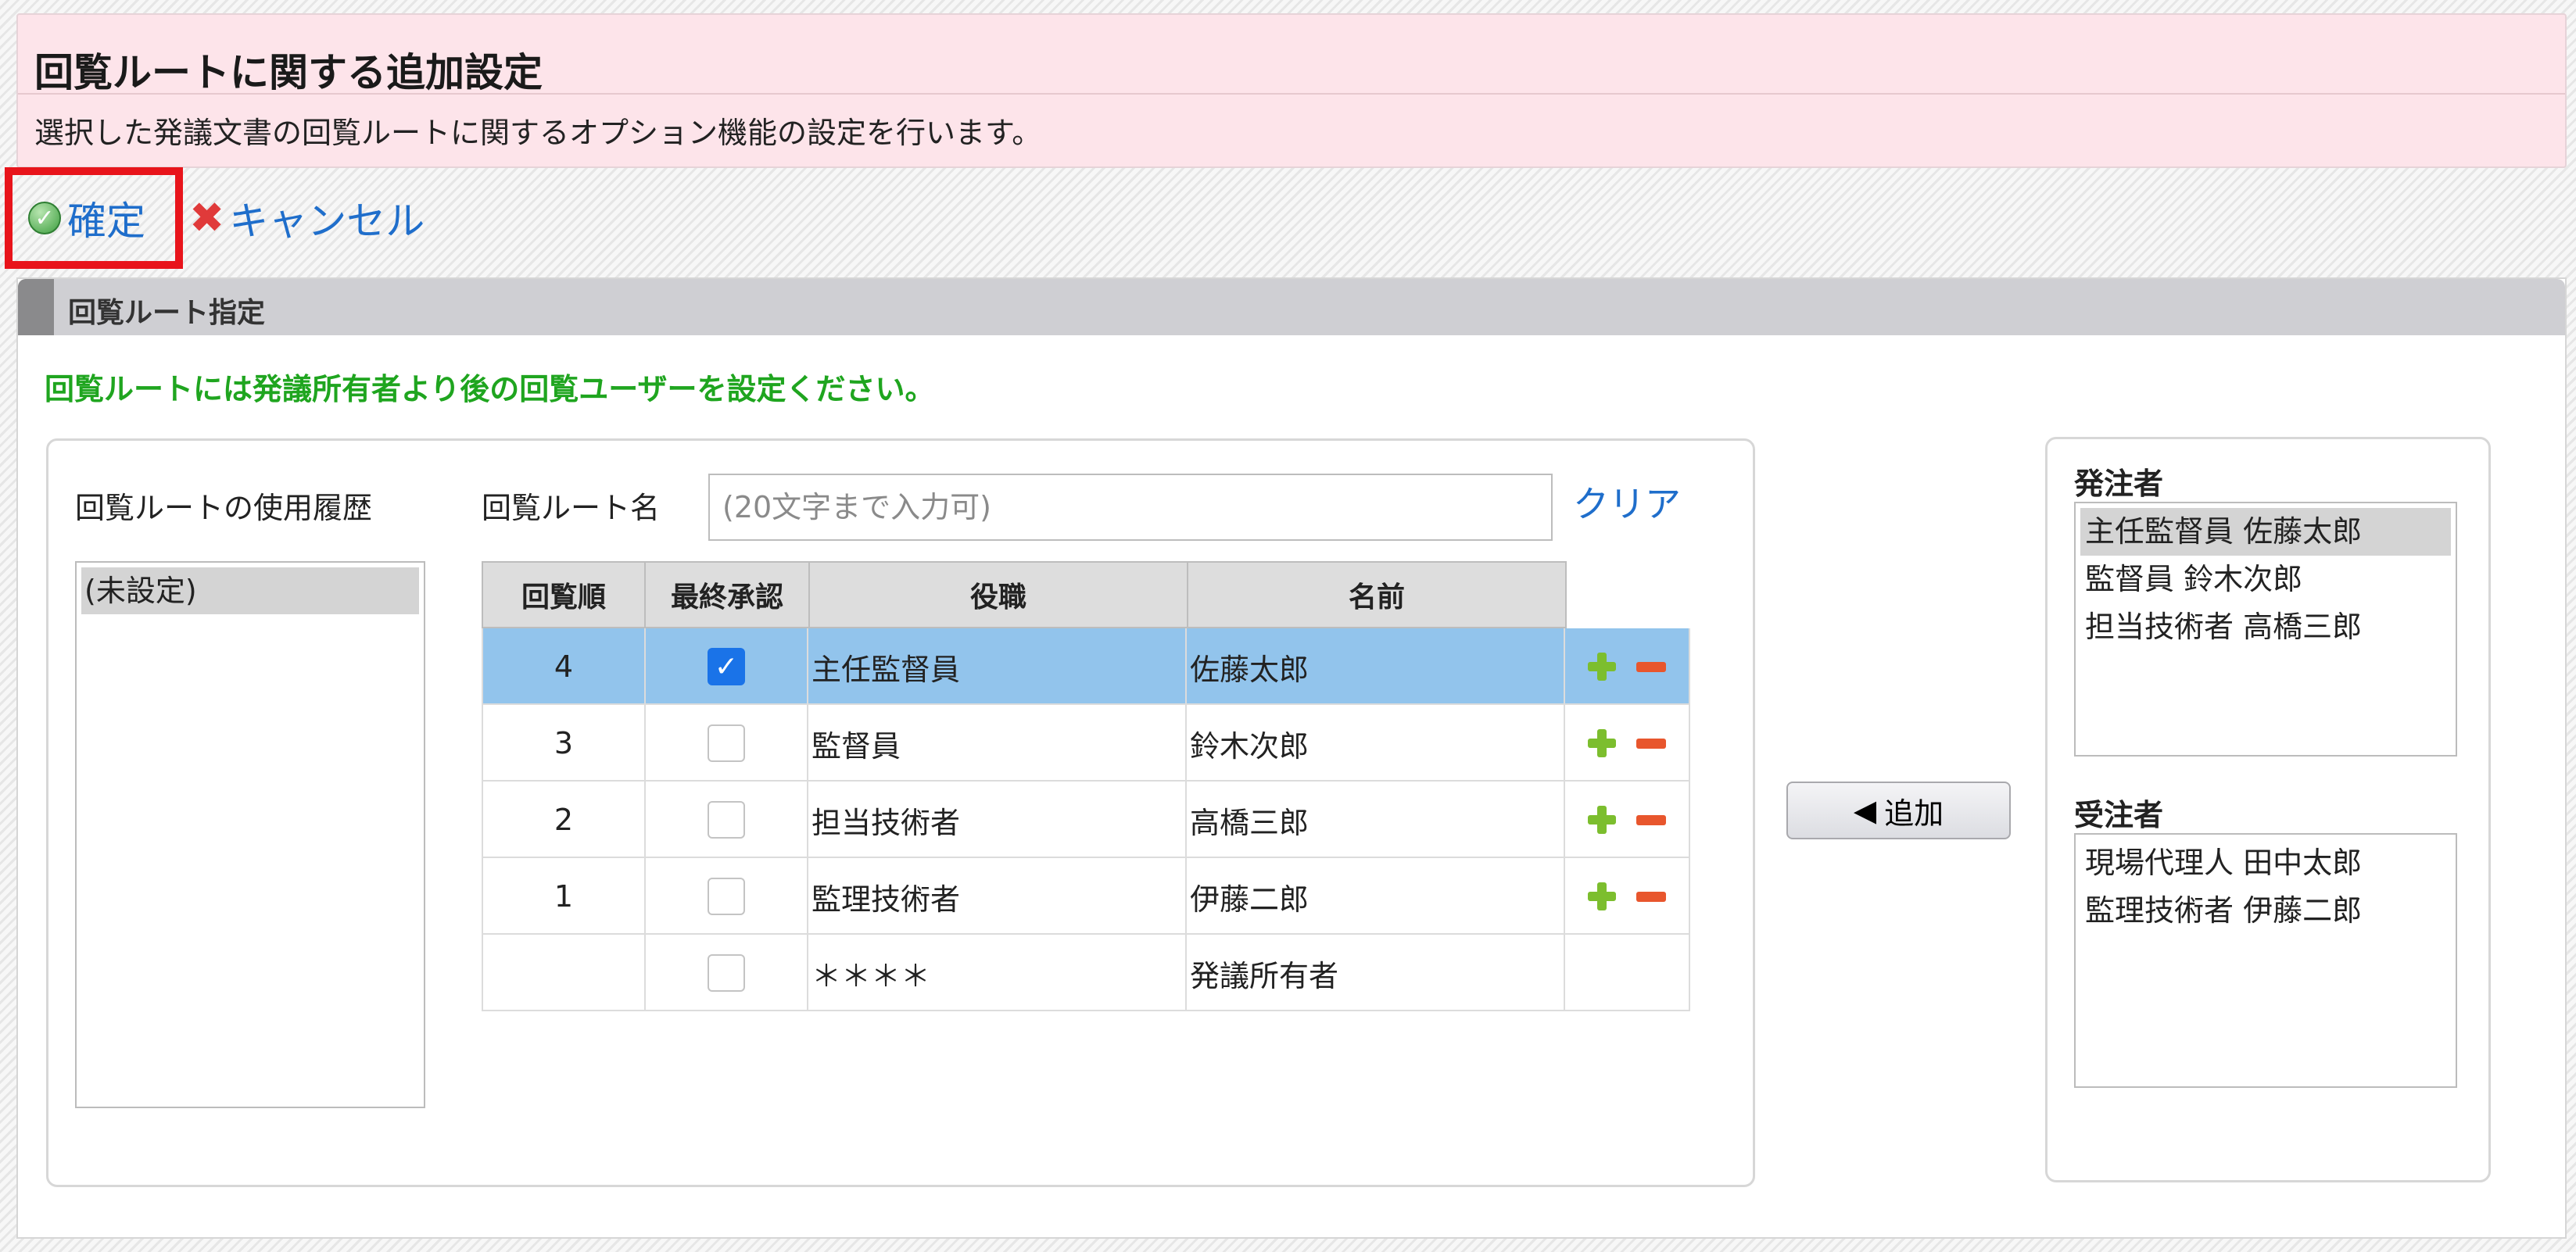  Describe the element at coordinates (1376, 666) in the screenshot. I see `name-cell: 佐藤太郎` at that location.